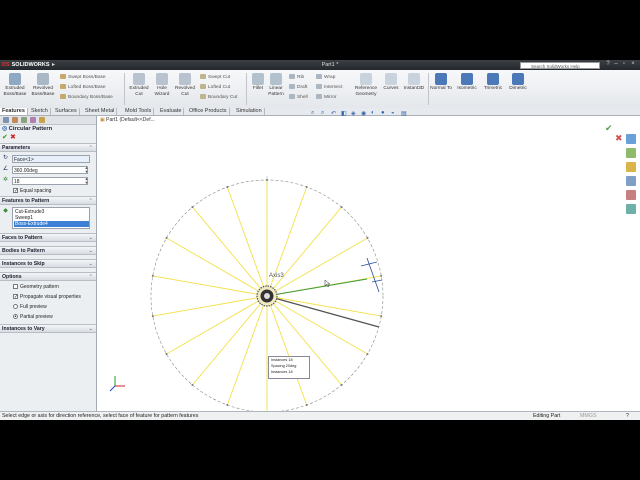 This screenshot has height=480, width=640. I want to click on normal-to-icon, so click(441, 79).